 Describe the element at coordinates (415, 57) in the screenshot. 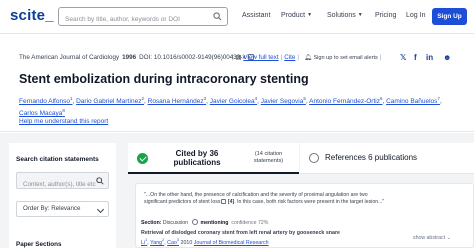

I see `facebook-icon: f` at that location.